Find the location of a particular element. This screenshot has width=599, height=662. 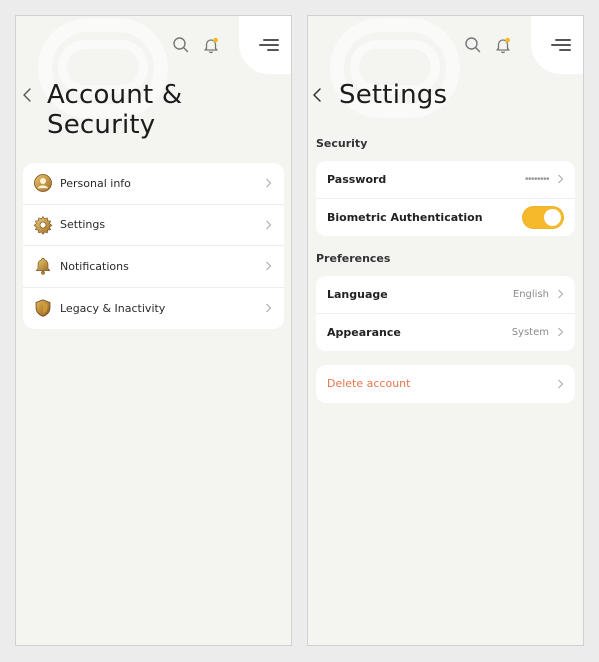

page-title-line: Security is located at coordinates (101, 125).